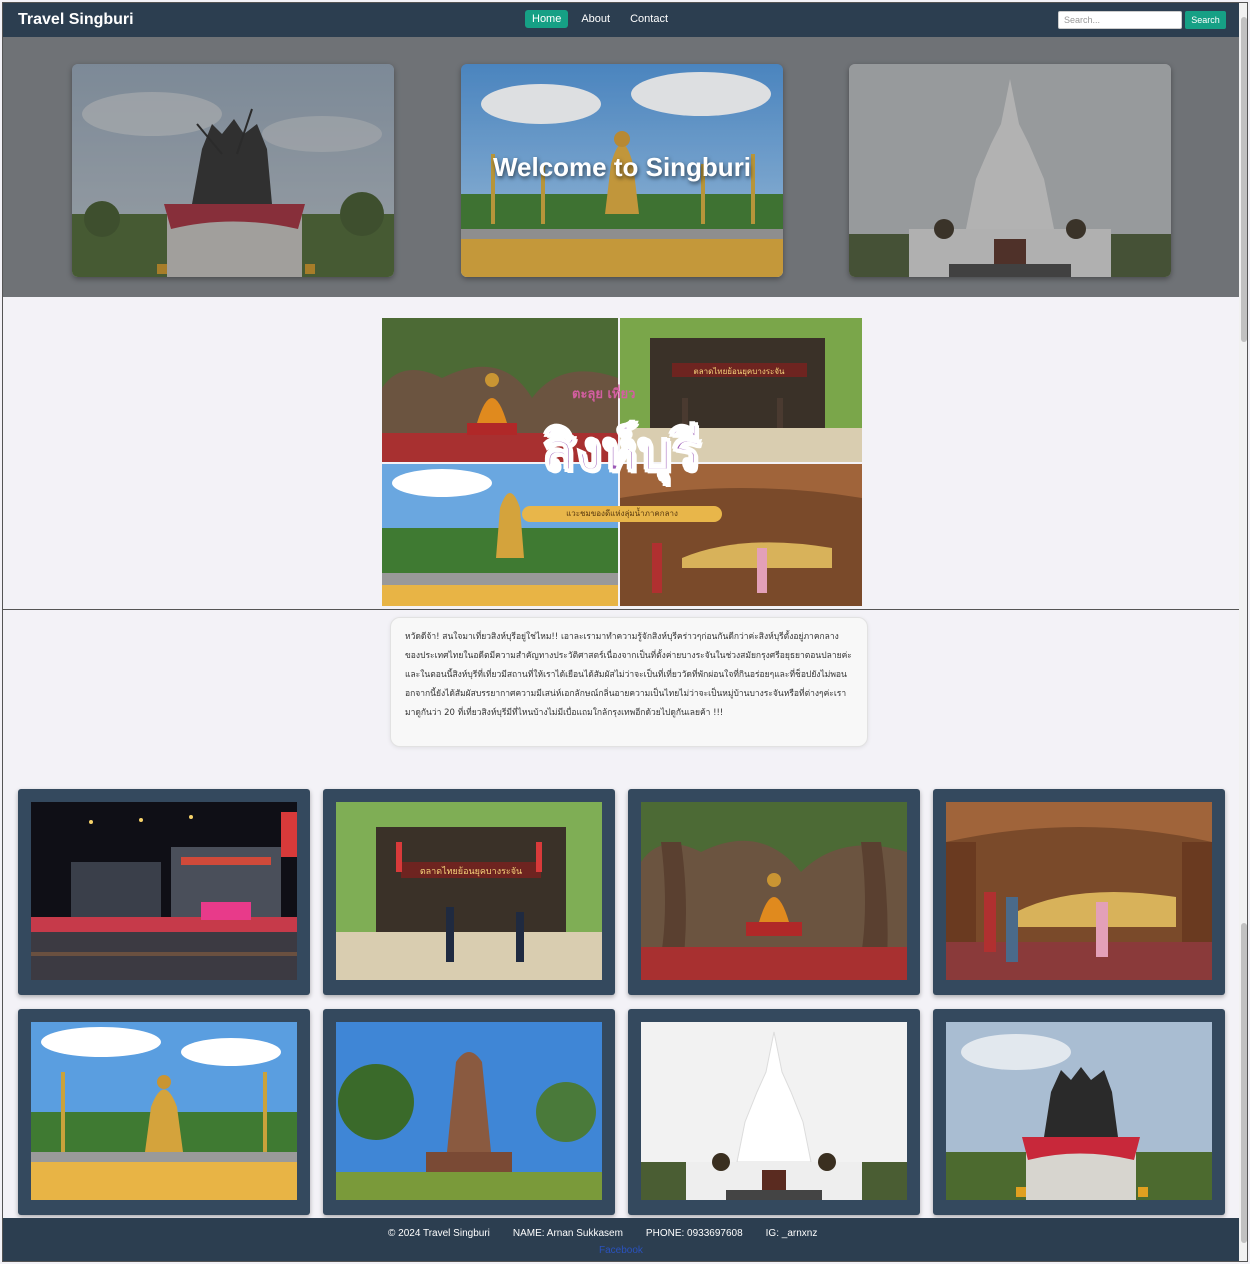  I want to click on gallery-image: ตลาดไทยย้อนยุคบางระจัน, so click(469, 891).